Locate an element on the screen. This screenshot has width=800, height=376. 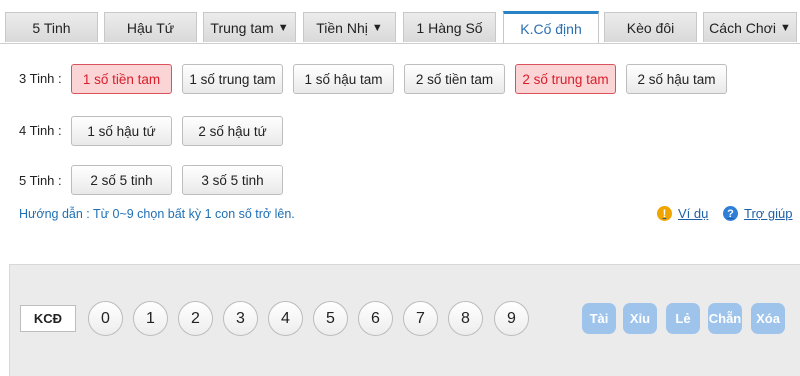
kcd-label: KCĐ is located at coordinates (48, 318).